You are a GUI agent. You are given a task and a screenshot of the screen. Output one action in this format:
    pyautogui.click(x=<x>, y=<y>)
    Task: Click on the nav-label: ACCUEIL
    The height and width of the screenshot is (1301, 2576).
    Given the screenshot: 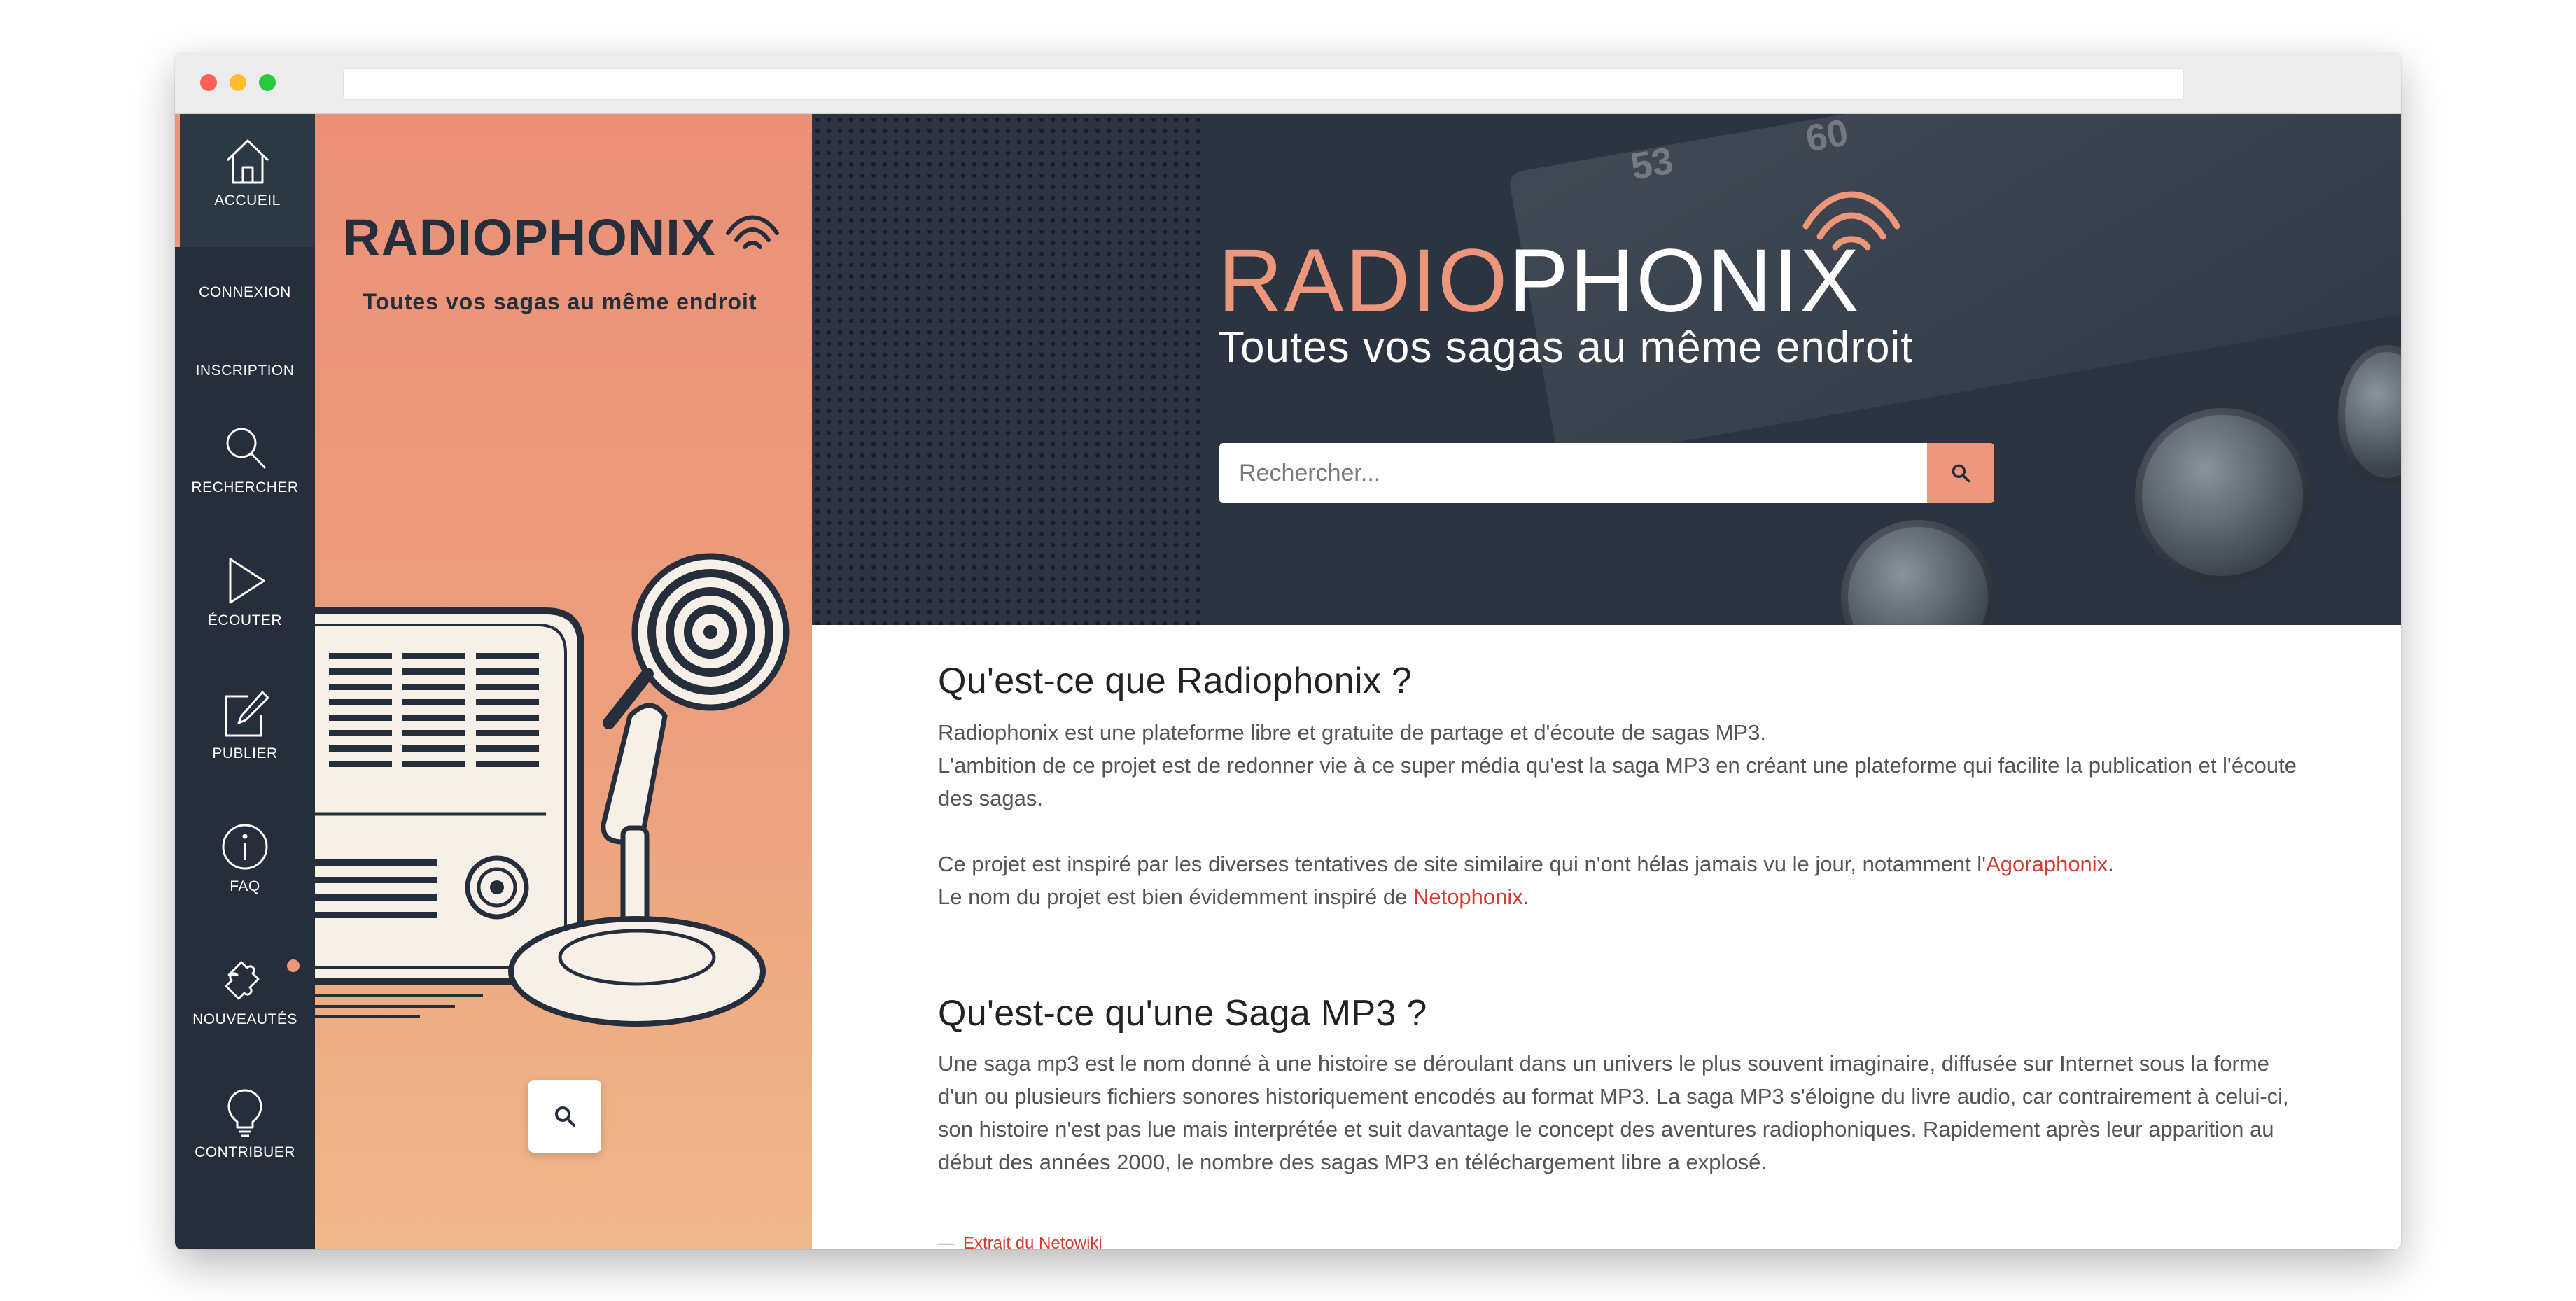 What is the action you would take?
    pyautogui.click(x=247, y=200)
    